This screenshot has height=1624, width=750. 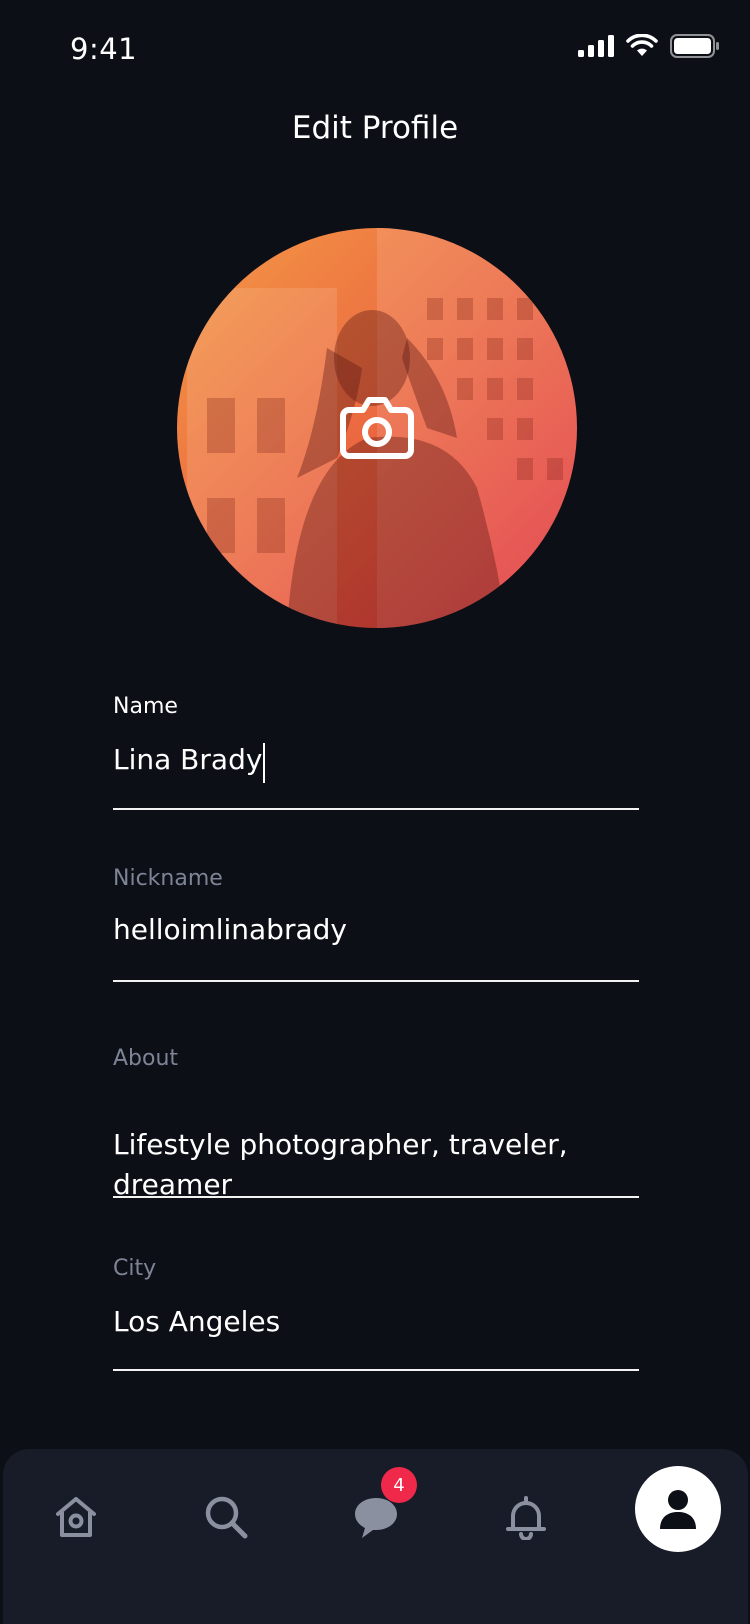 What do you see at coordinates (376, 981) in the screenshot?
I see `nickname-underline` at bounding box center [376, 981].